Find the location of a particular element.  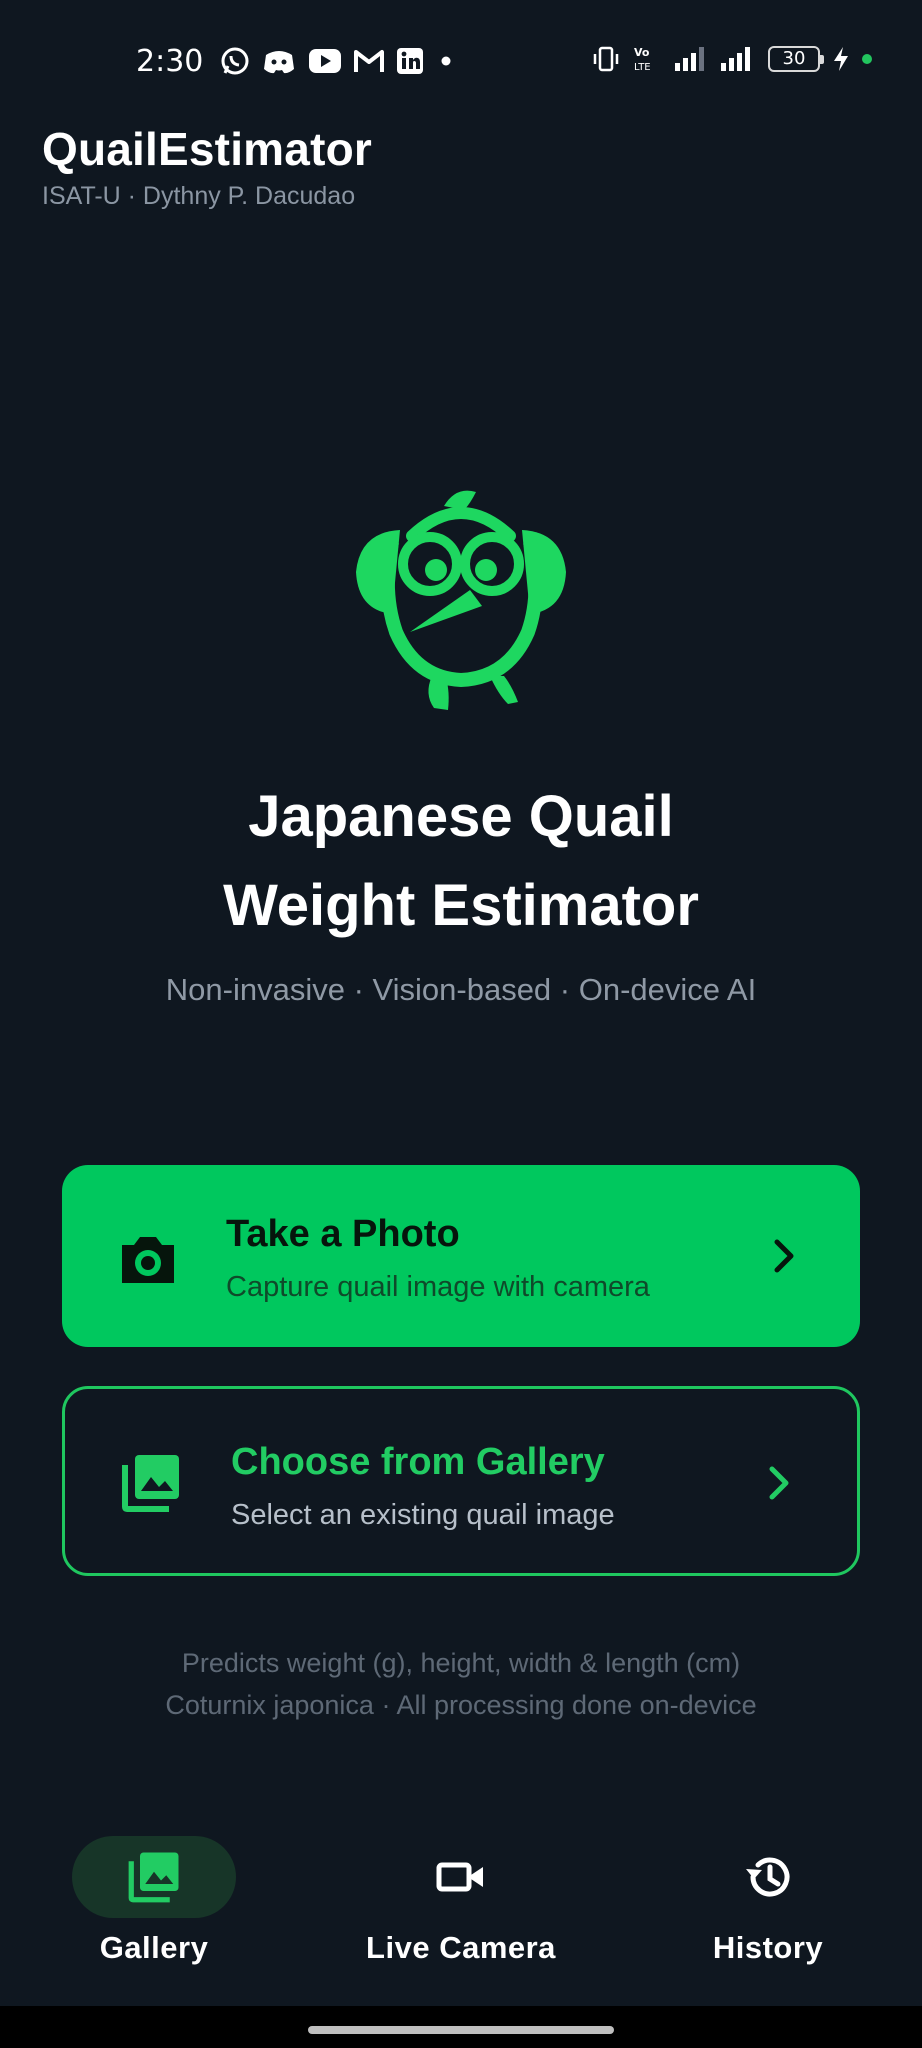

nav-item-gallery: Gallery is located at coordinates (154, 1901).